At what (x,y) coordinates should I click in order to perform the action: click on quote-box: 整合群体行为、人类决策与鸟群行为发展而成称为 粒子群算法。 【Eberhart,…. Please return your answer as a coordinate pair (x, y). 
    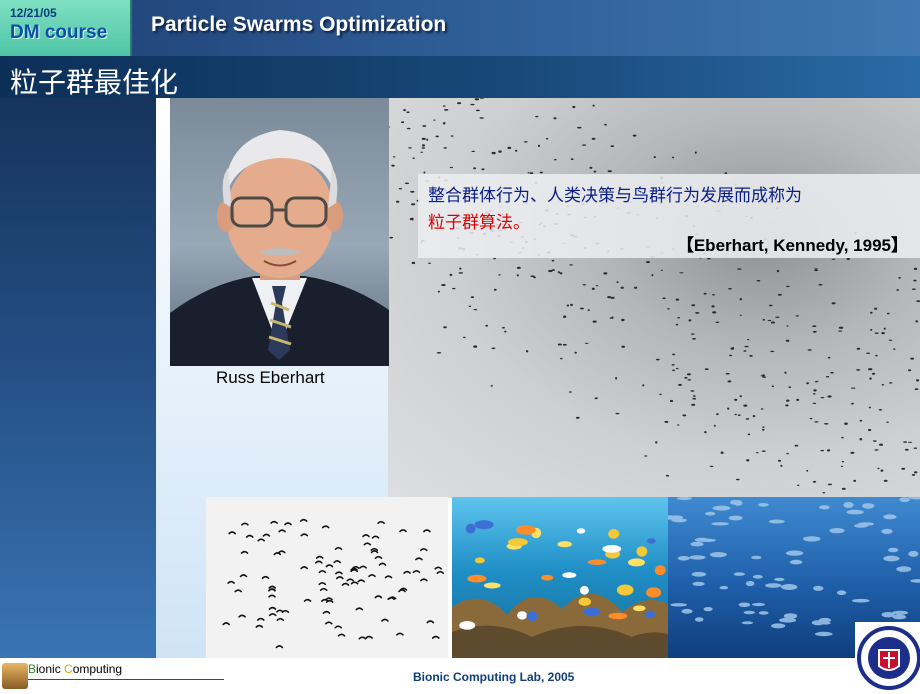
    Looking at the image, I should click on (669, 216).